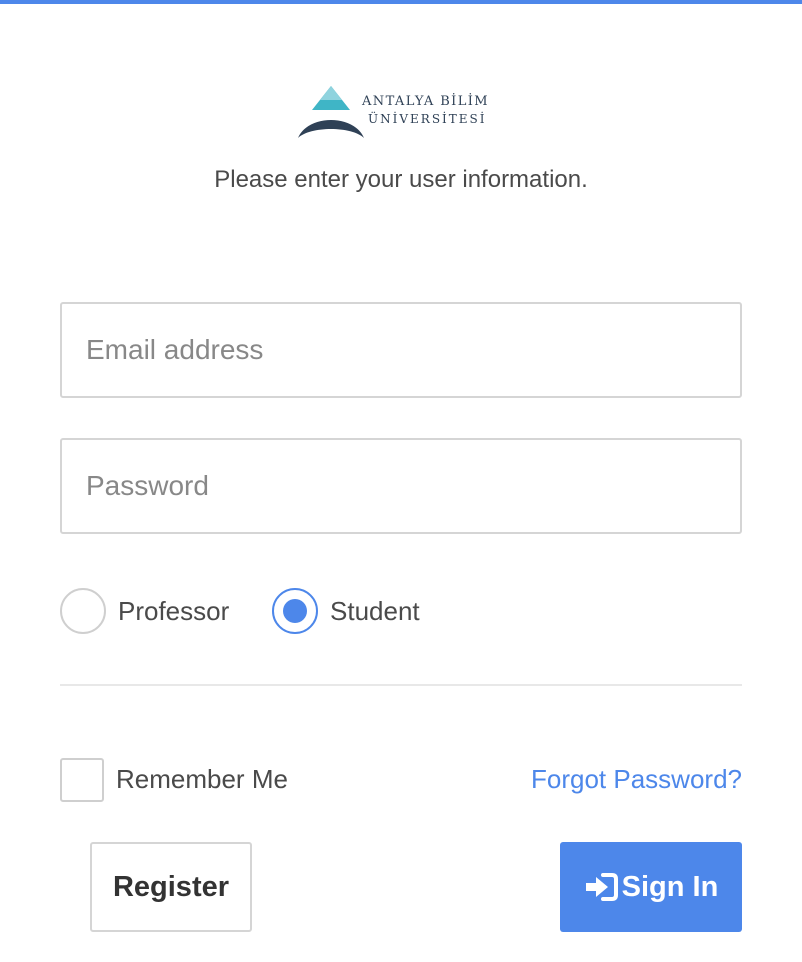 The image size is (802, 962). What do you see at coordinates (401, 179) in the screenshot?
I see `instruction-text: Please enter your user information.` at bounding box center [401, 179].